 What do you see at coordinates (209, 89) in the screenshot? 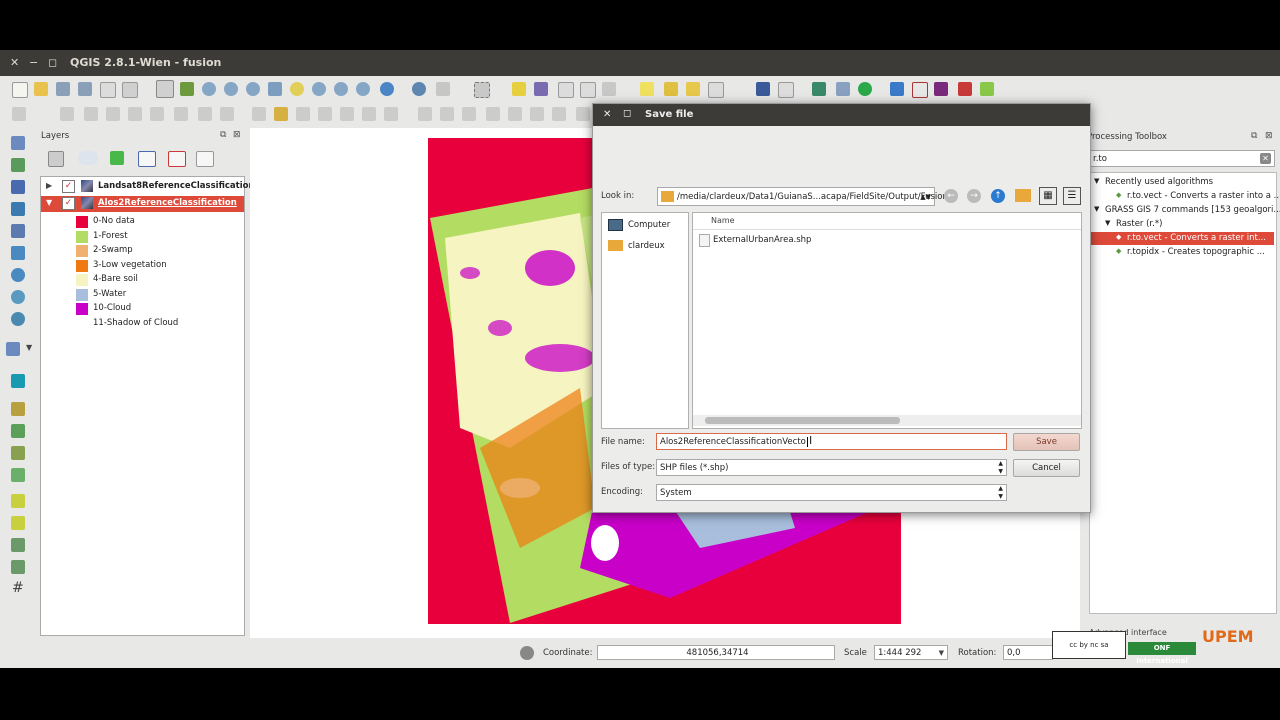
I see `zoom-in-icon` at bounding box center [209, 89].